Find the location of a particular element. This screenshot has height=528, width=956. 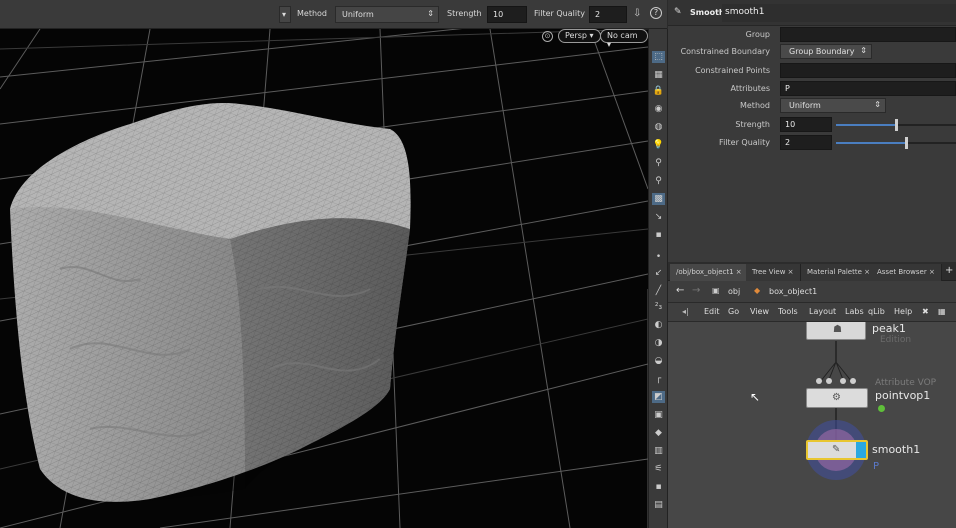

tab-network: /obj/box_object1 × is located at coordinates (709, 272).